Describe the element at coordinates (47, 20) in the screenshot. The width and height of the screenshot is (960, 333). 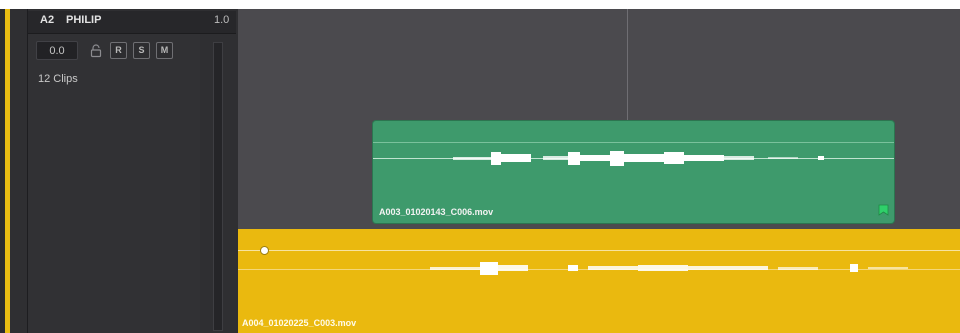
I see `track-id-label: A2` at that location.